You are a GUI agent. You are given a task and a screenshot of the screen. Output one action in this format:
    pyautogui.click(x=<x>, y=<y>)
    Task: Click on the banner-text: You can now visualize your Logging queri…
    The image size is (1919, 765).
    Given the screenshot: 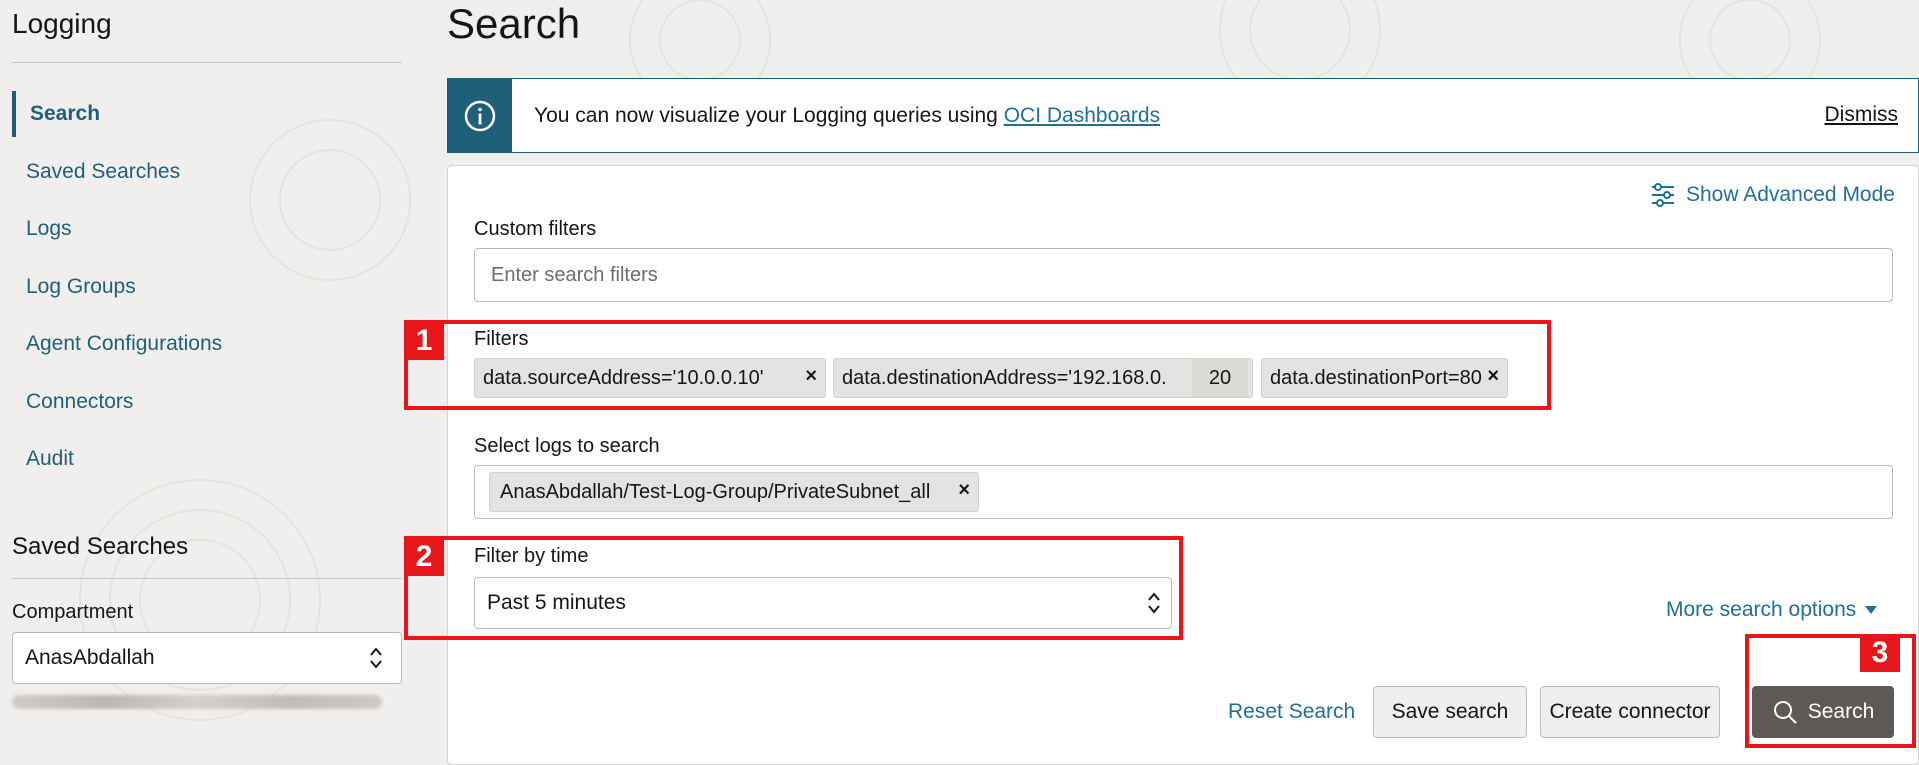 What is the action you would take?
    pyautogui.click(x=769, y=115)
    